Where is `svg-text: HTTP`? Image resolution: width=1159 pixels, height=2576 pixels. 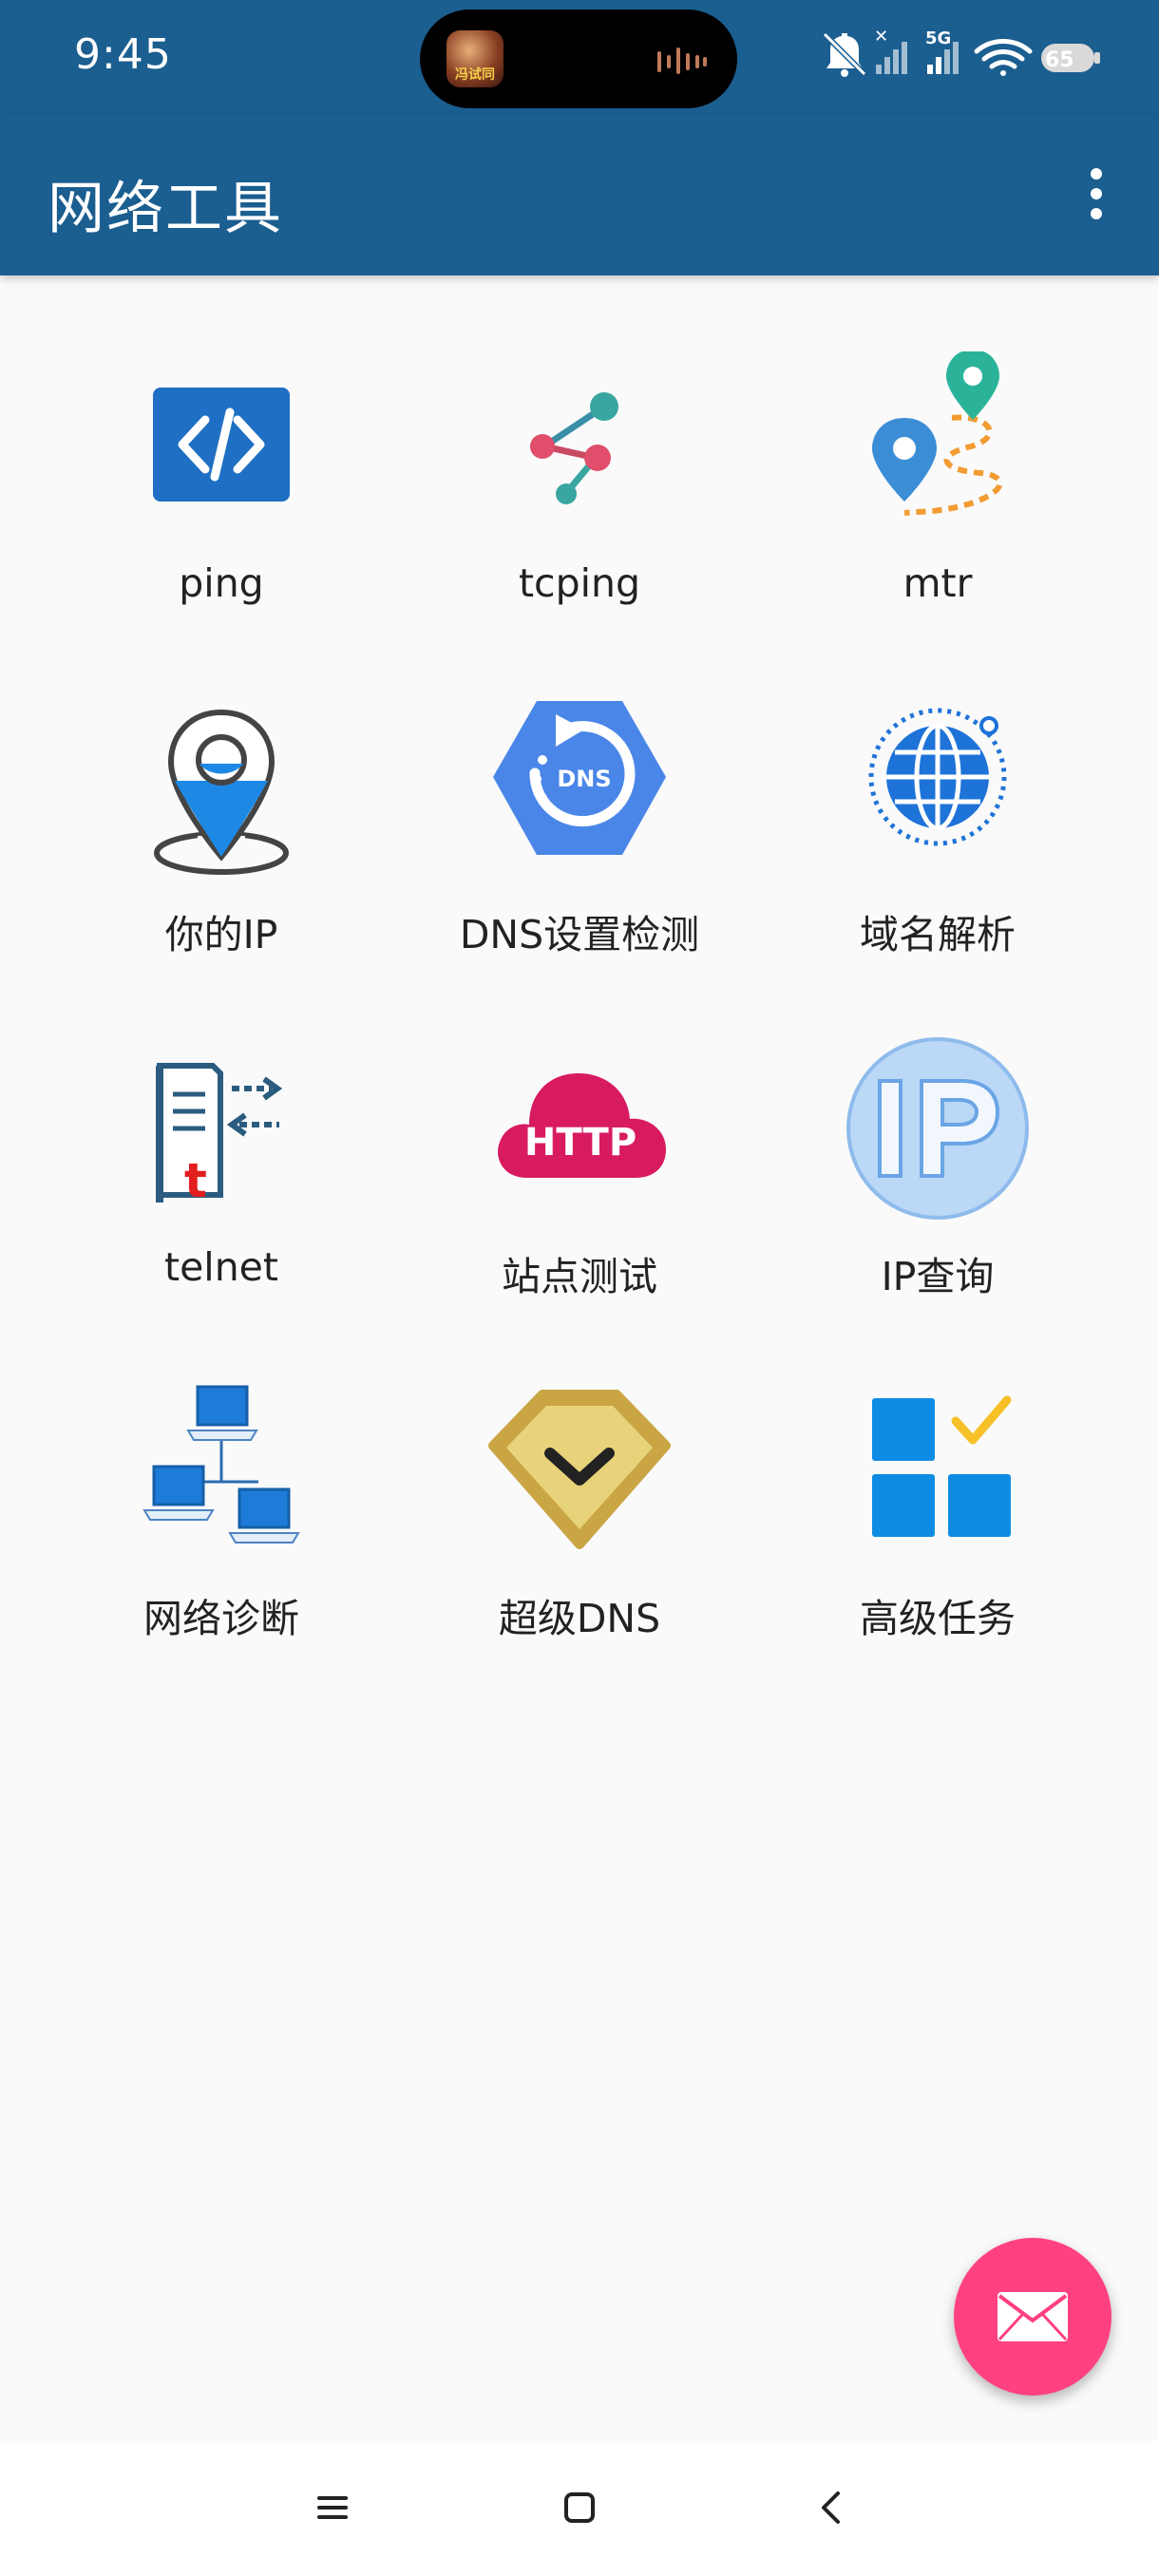 svg-text: HTTP is located at coordinates (580, 1143).